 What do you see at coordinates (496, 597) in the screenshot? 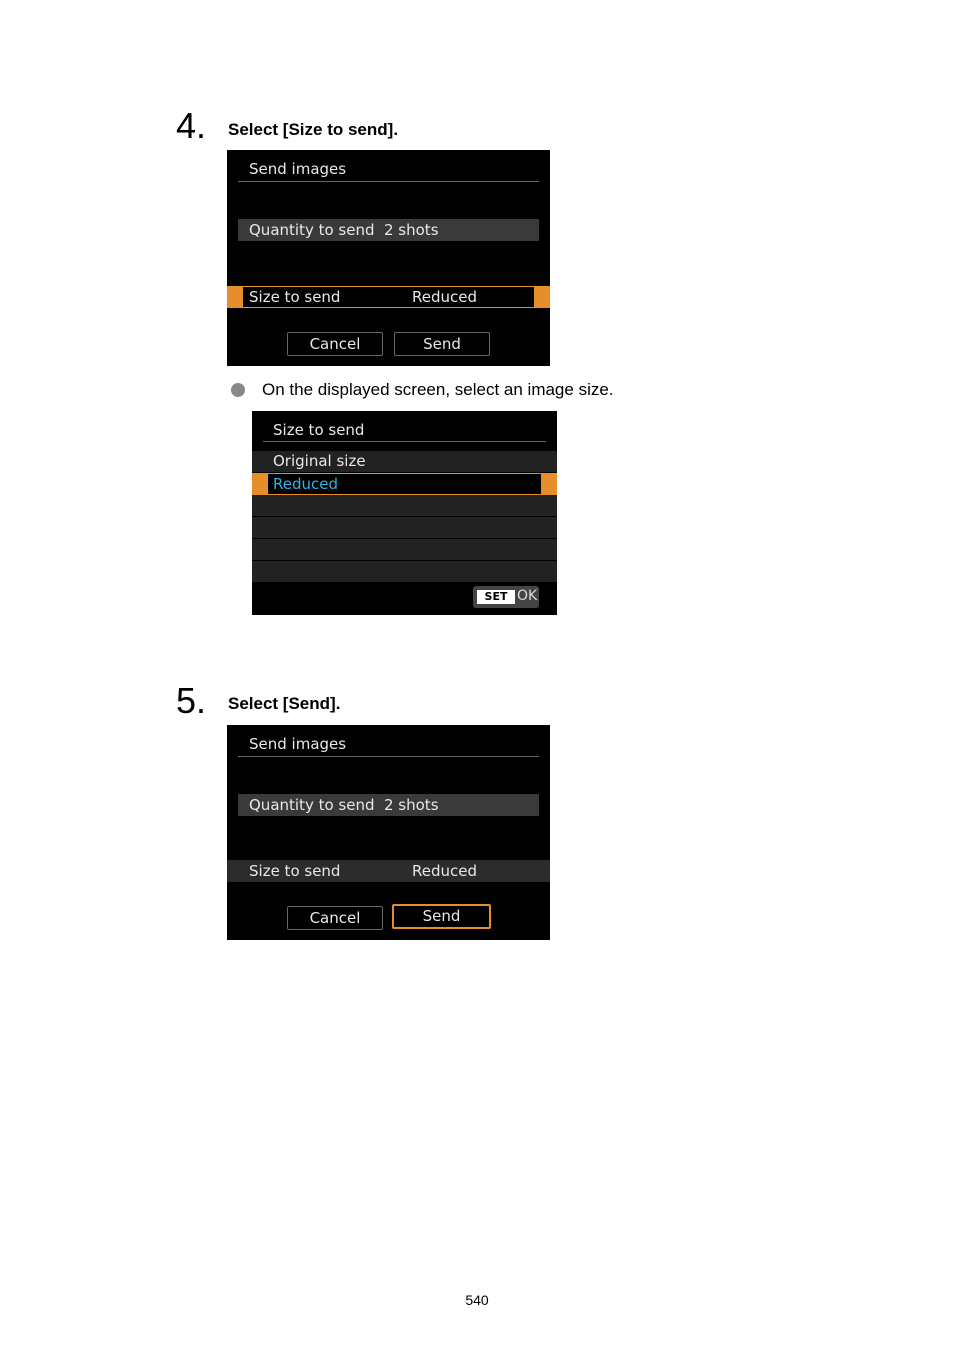
I see `set-icon: SET` at bounding box center [496, 597].